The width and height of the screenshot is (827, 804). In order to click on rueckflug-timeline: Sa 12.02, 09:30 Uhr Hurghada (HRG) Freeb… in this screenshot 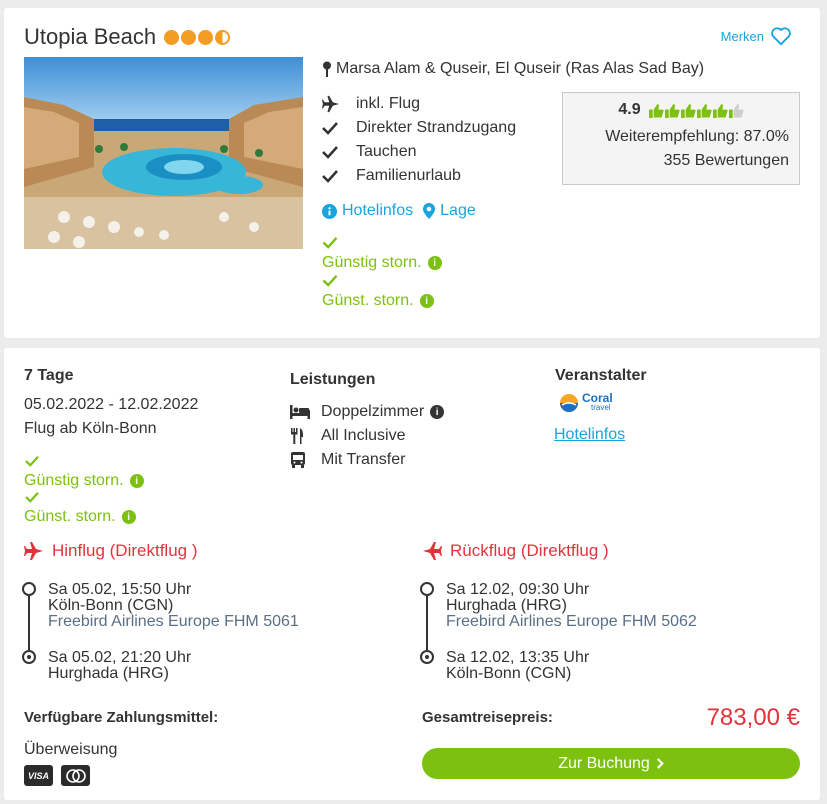, I will do `click(610, 632)`.